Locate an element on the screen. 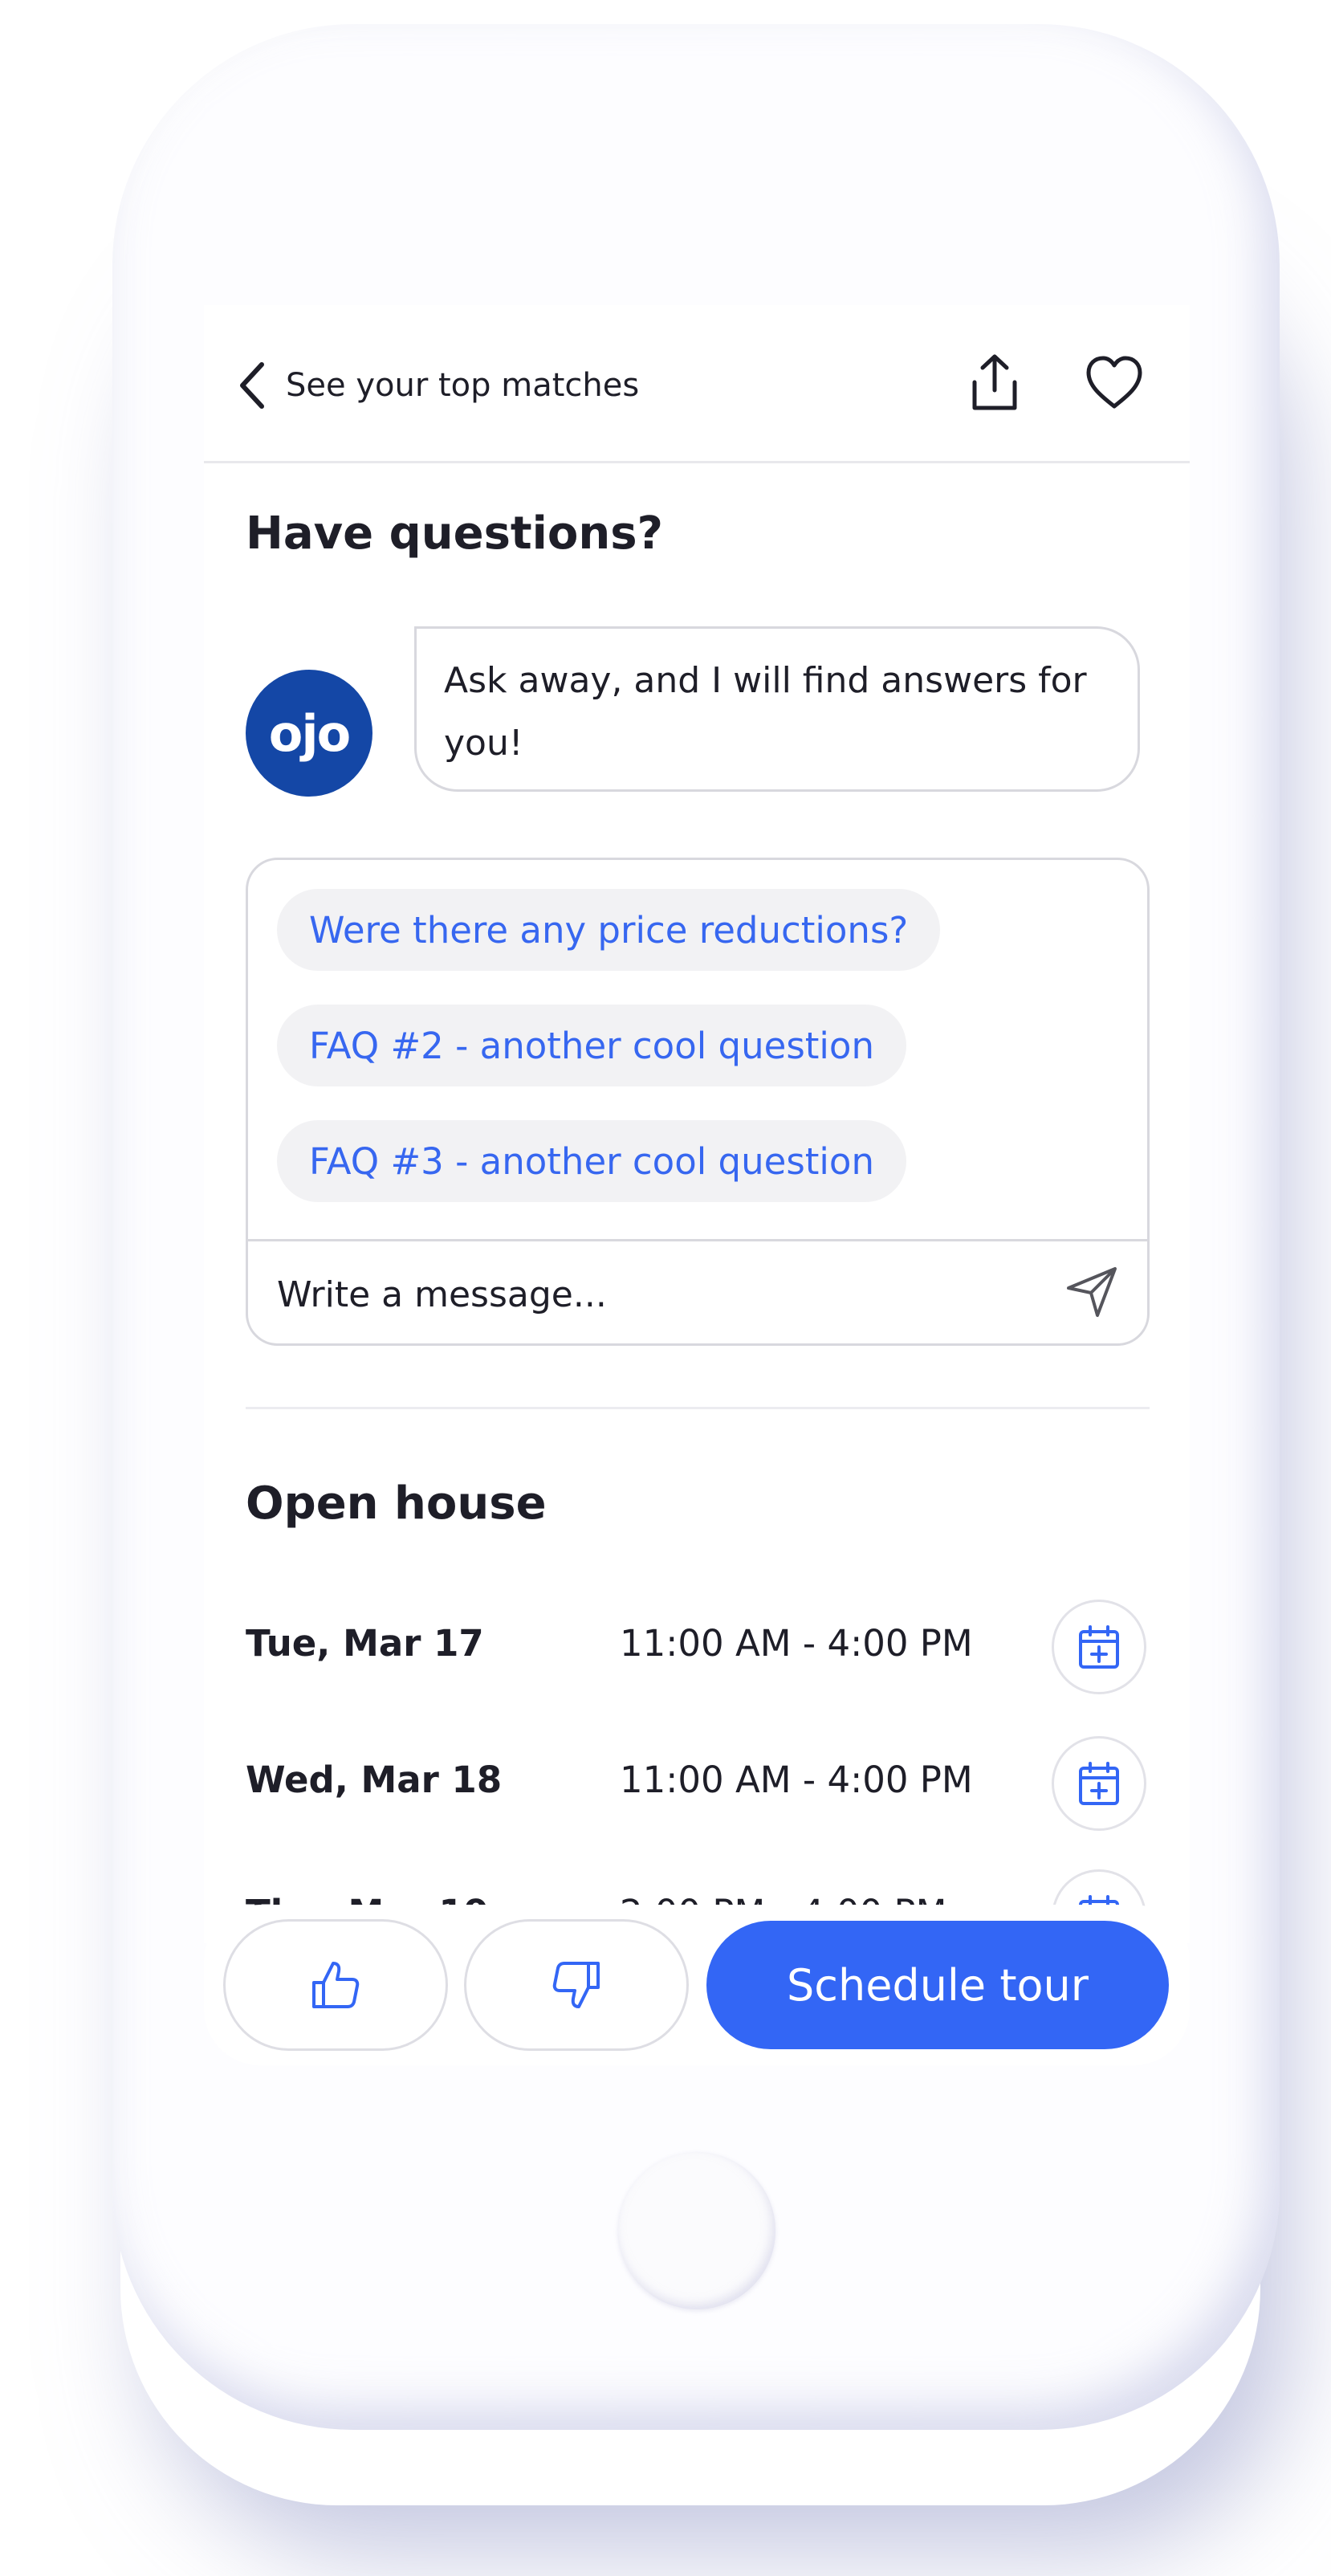  thumbs-up-button is located at coordinates (335, 1985).